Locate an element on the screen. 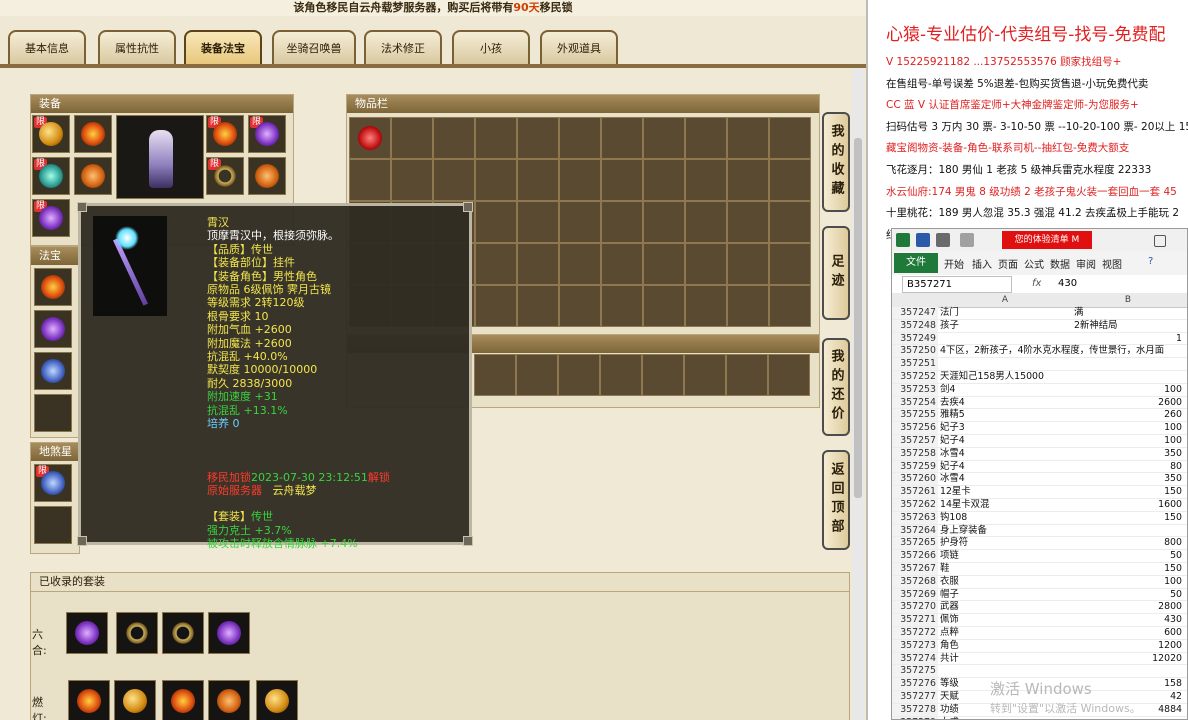 This screenshot has width=1188, height=720. sheet-row: 357264 身上穿装备 is located at coordinates (1039, 531).